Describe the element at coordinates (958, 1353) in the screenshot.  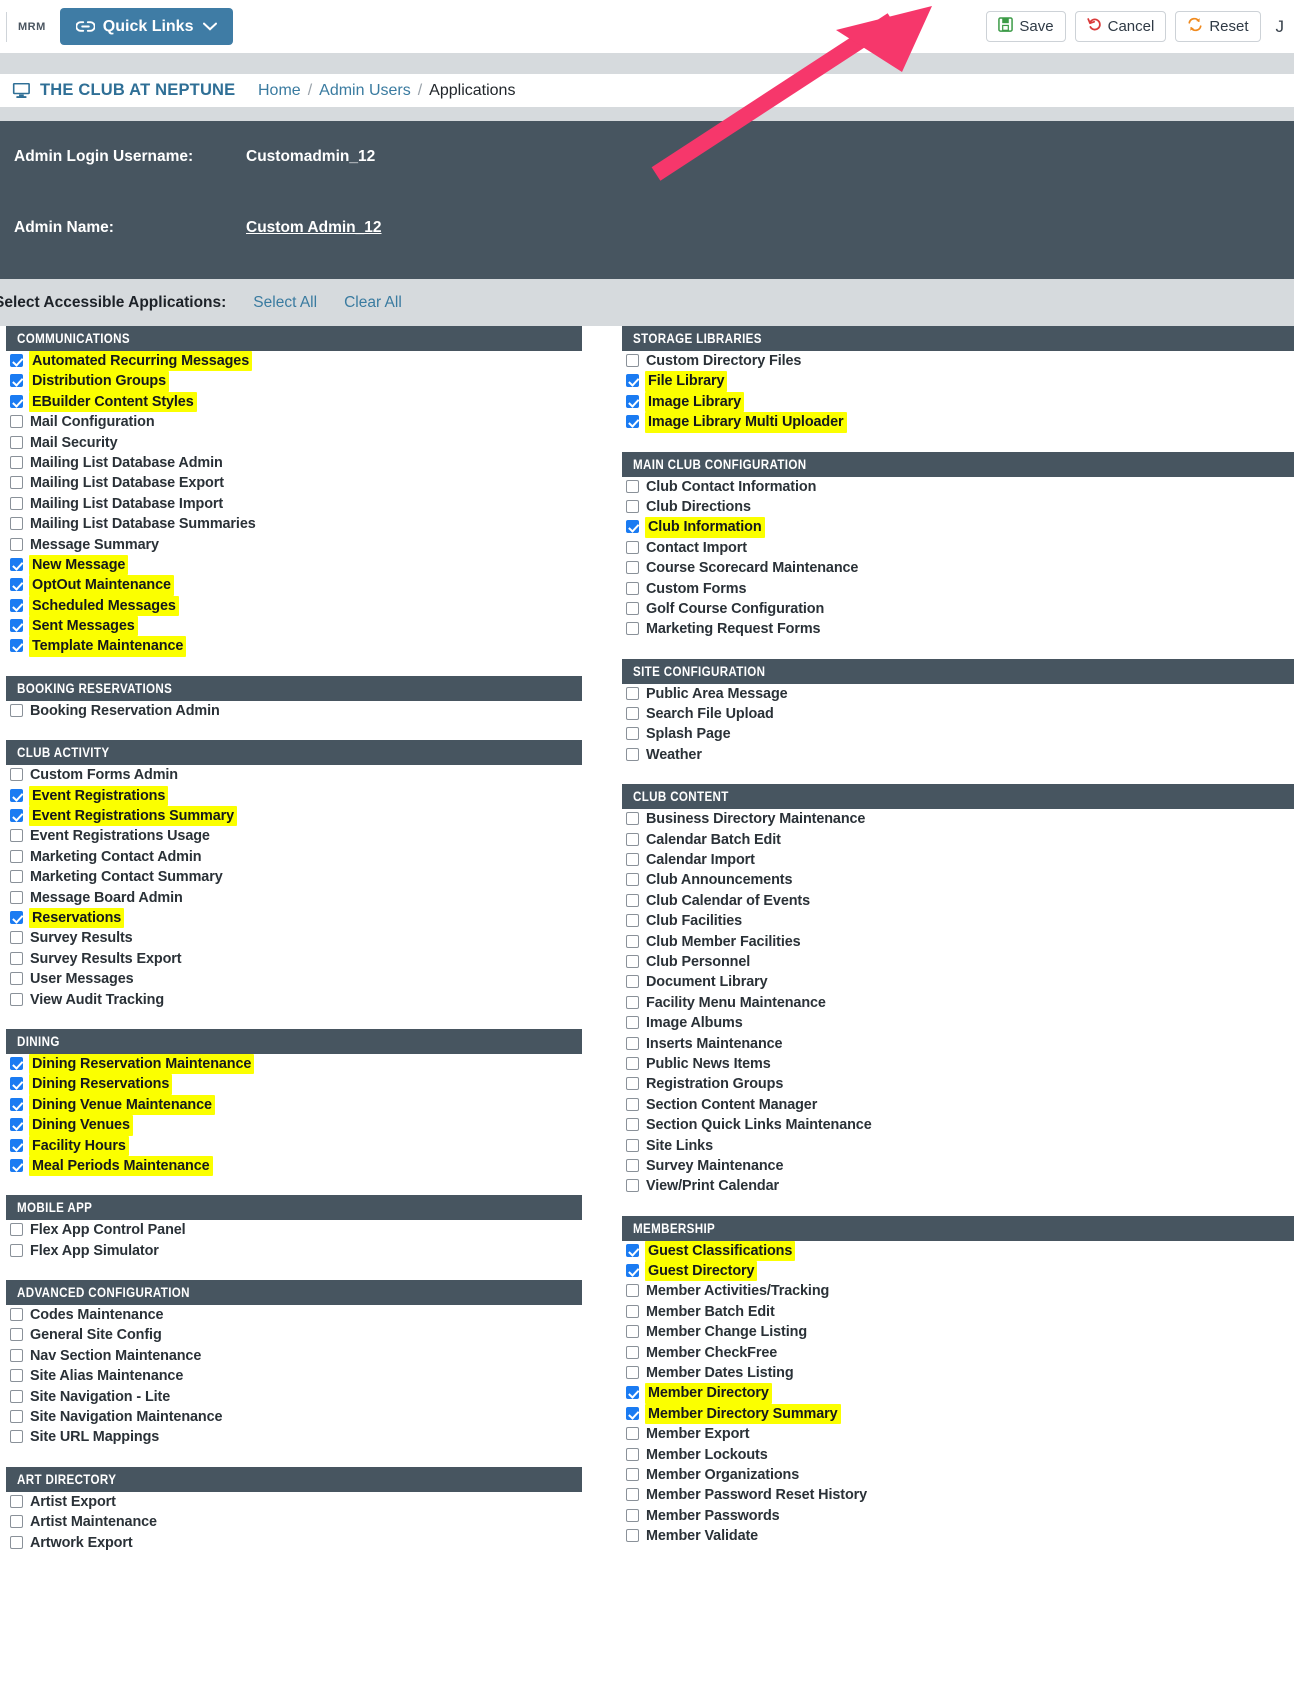
I see `application-option: Member CheckFree` at that location.